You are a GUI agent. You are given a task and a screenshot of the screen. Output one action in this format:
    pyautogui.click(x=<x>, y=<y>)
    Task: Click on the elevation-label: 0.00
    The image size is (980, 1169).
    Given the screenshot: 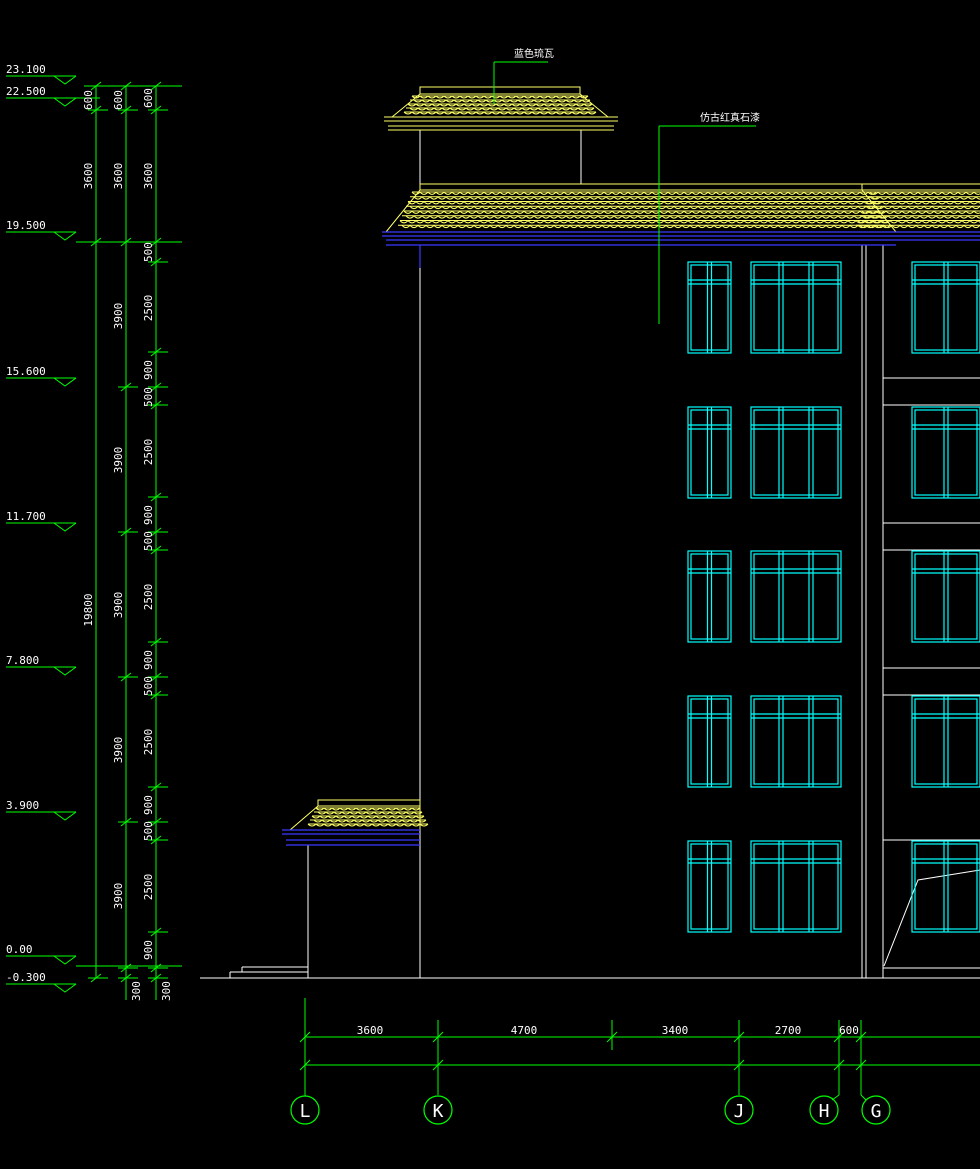 What is the action you would take?
    pyautogui.click(x=19, y=949)
    